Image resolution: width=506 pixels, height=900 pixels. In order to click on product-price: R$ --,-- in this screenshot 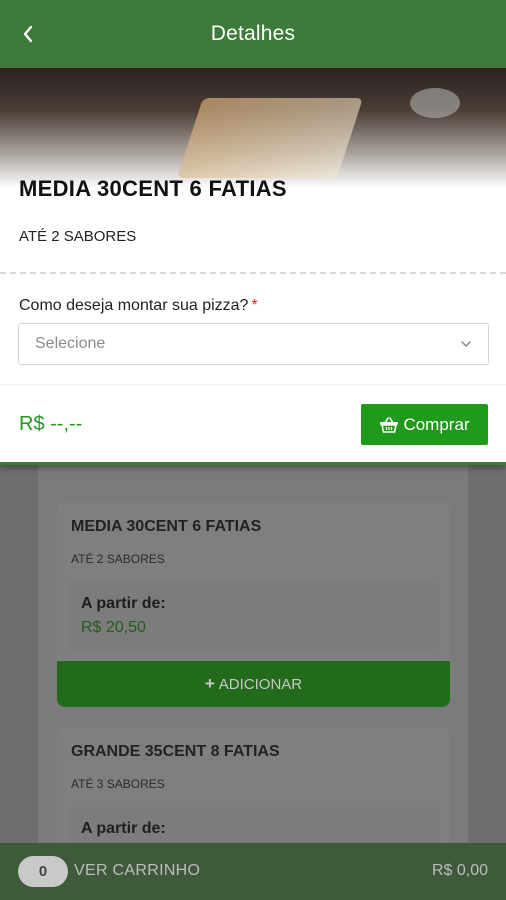, I will do `click(51, 424)`.